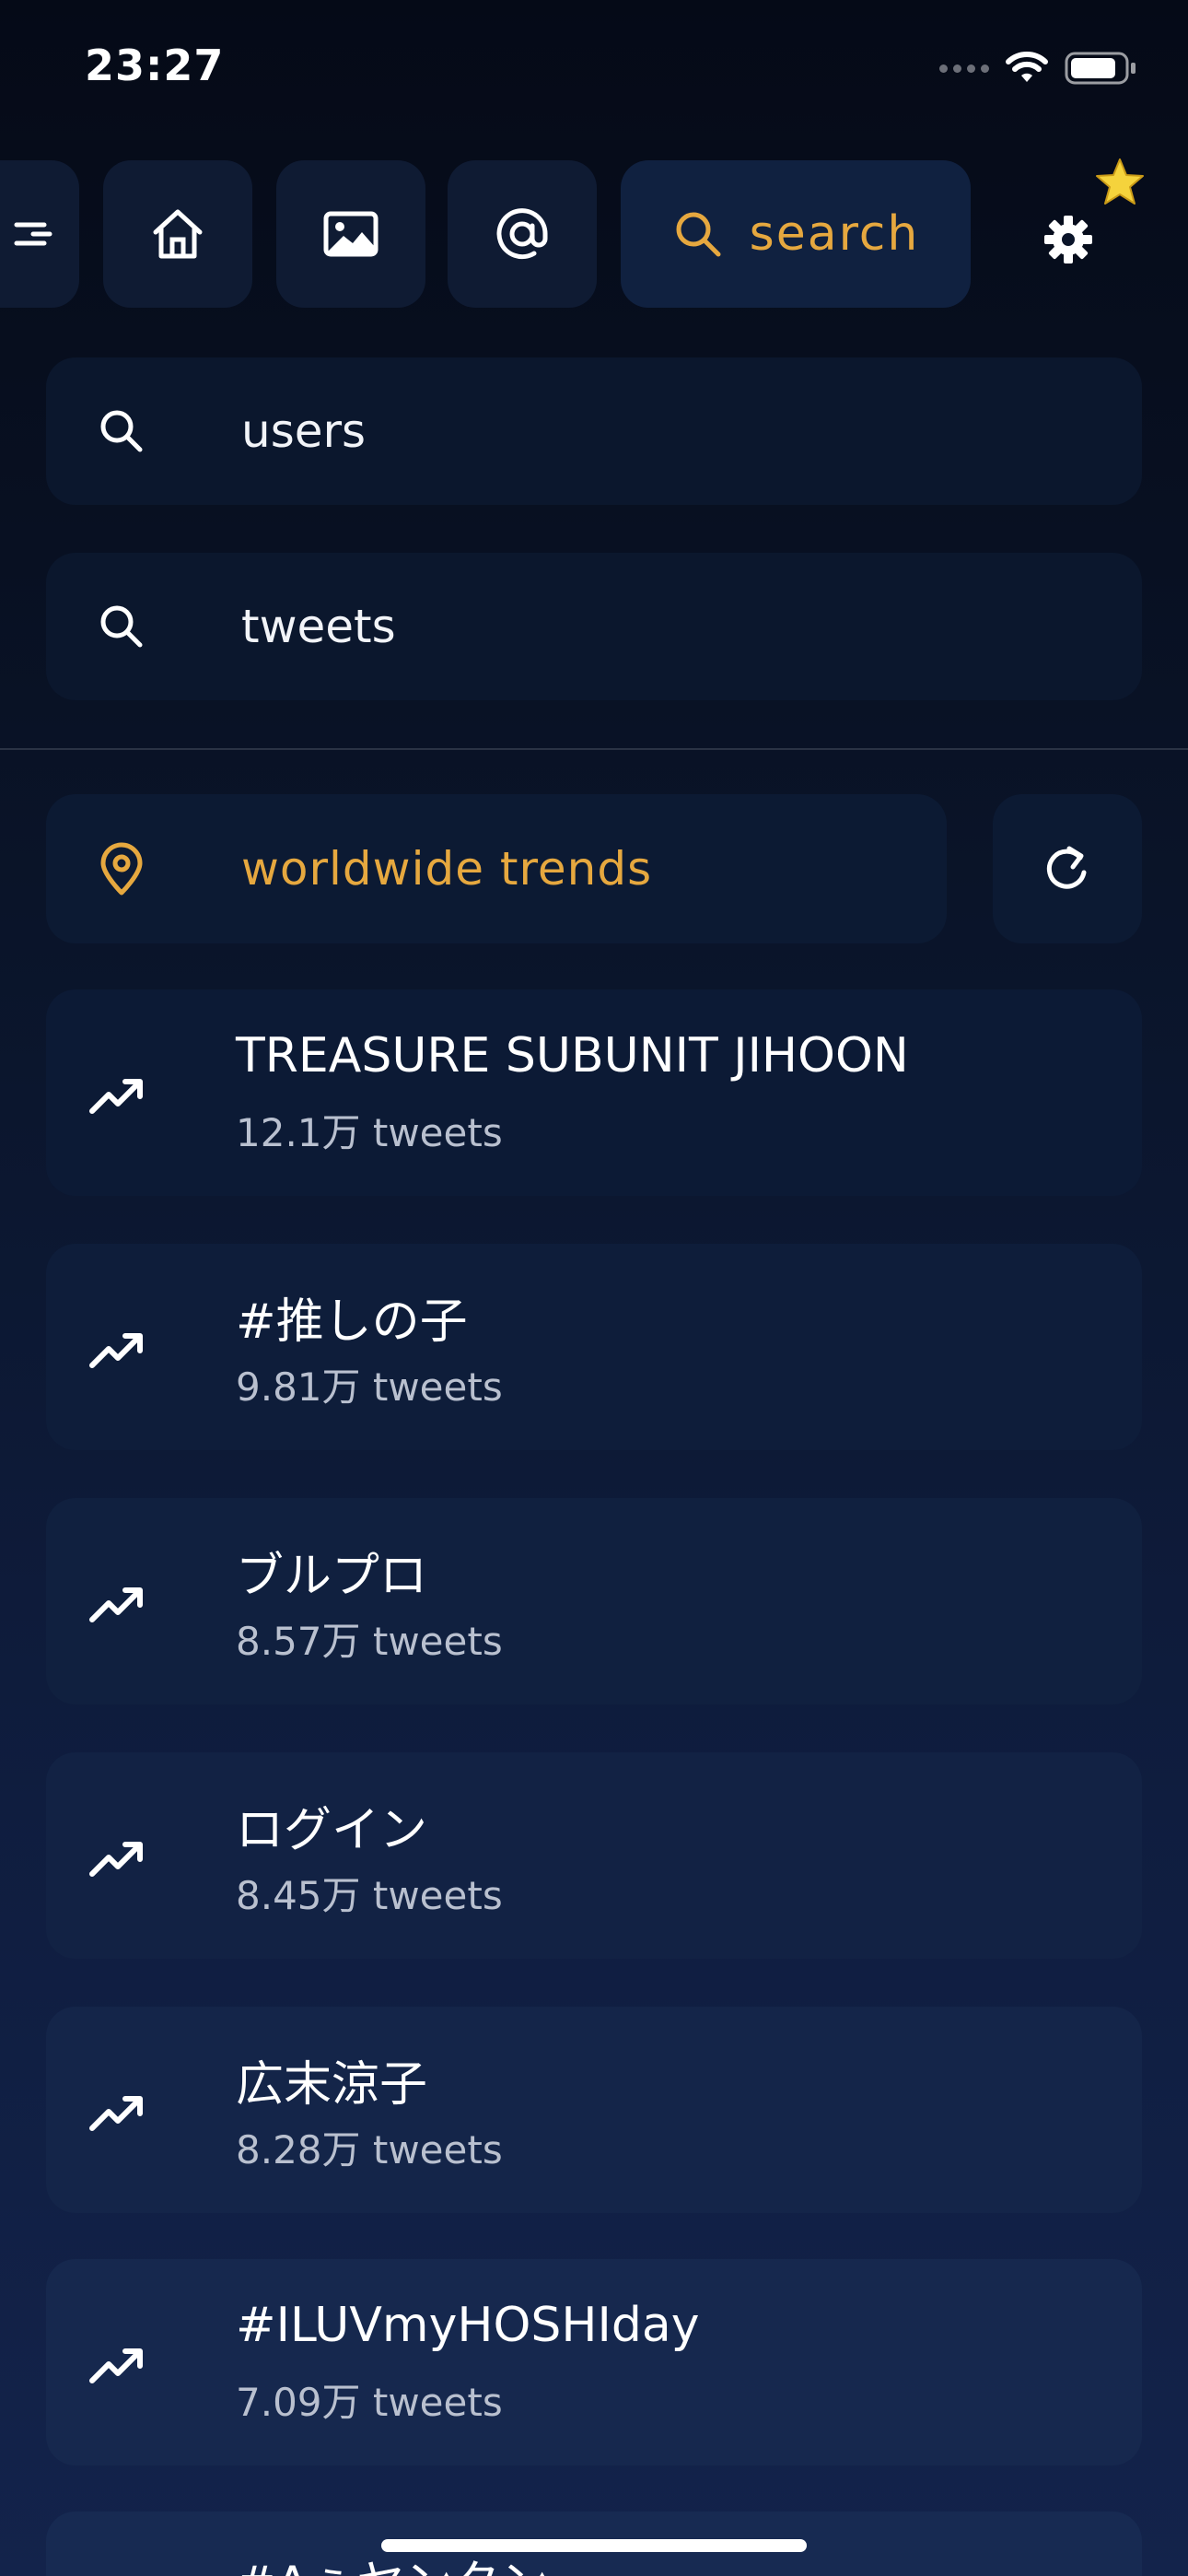  I want to click on search-tab-button: search, so click(796, 234).